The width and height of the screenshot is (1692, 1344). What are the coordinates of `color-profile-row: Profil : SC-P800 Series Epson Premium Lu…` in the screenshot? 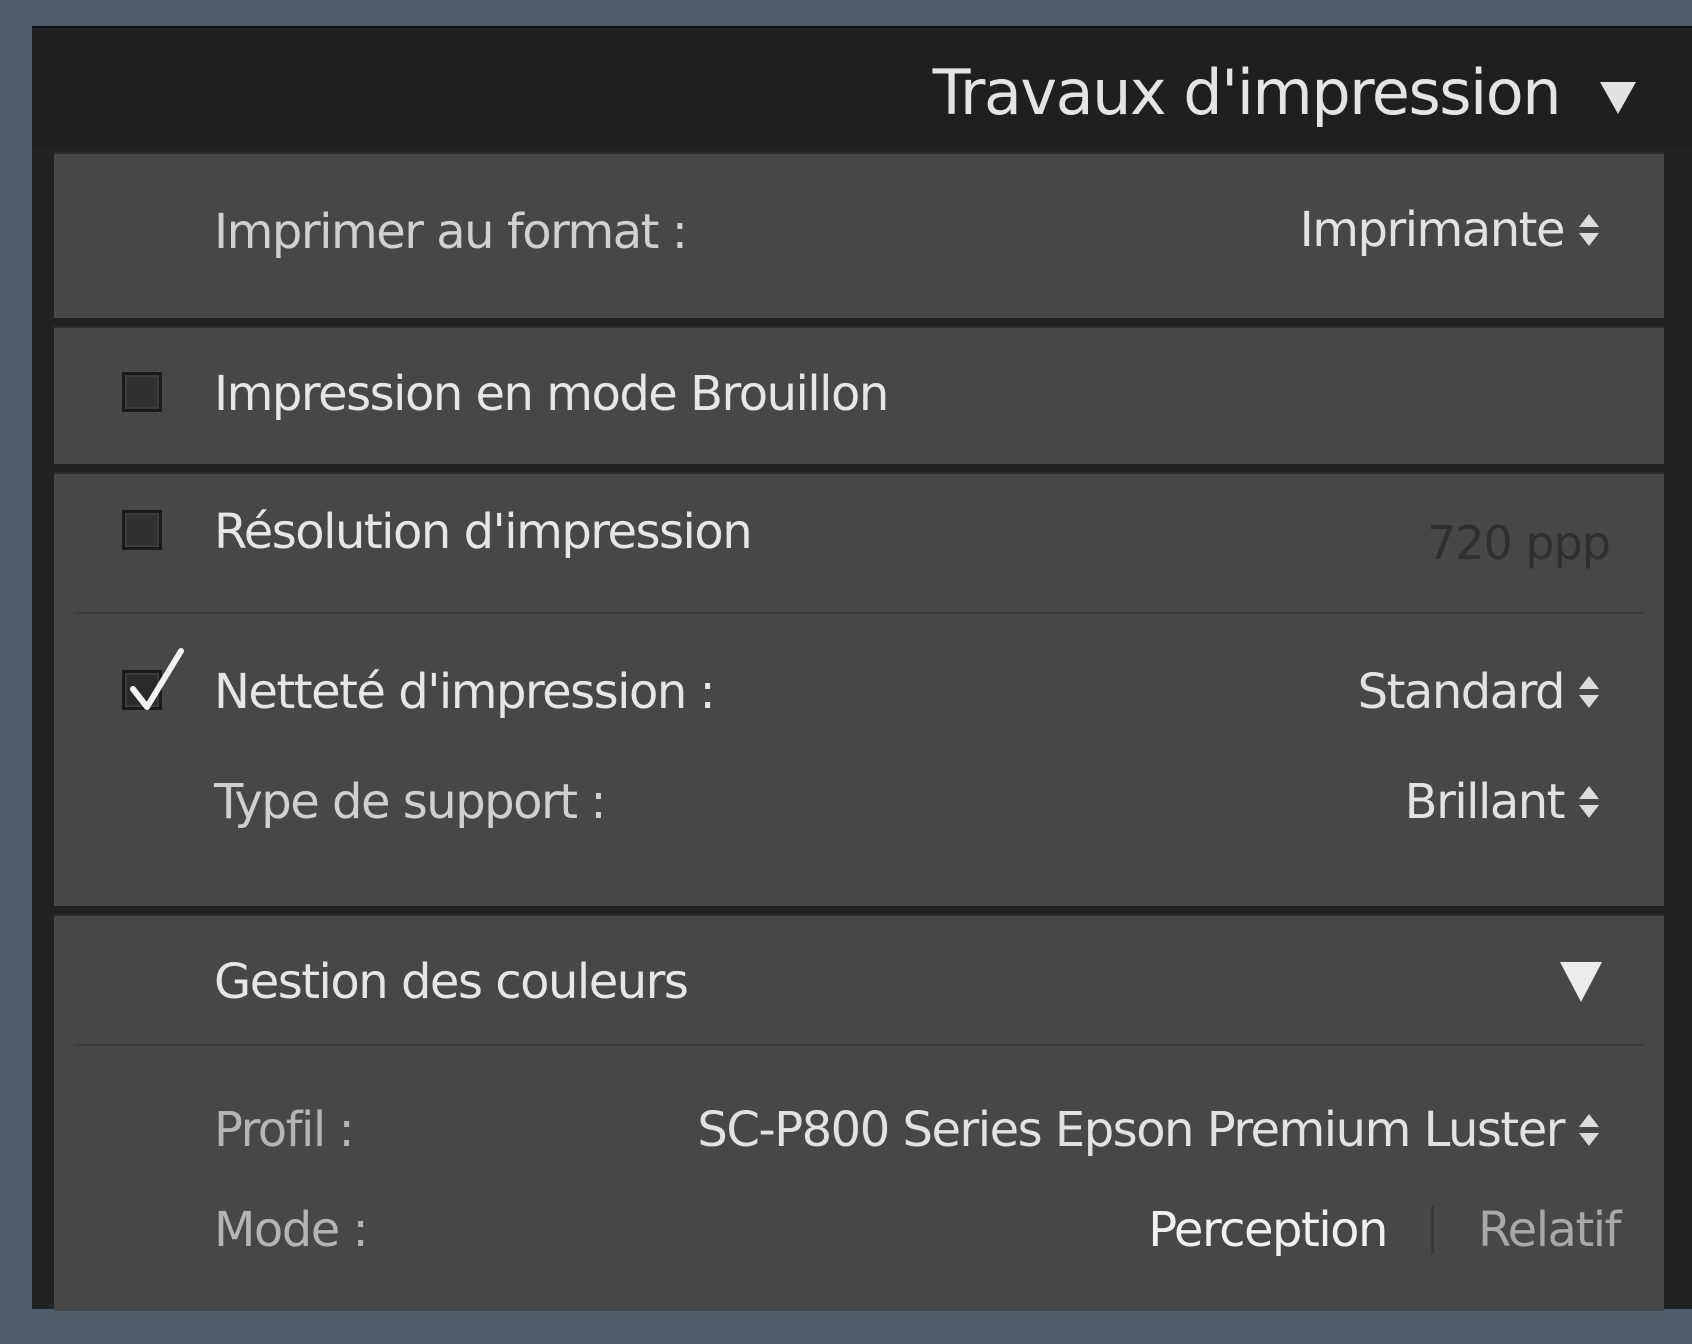 It's located at (859, 1111).